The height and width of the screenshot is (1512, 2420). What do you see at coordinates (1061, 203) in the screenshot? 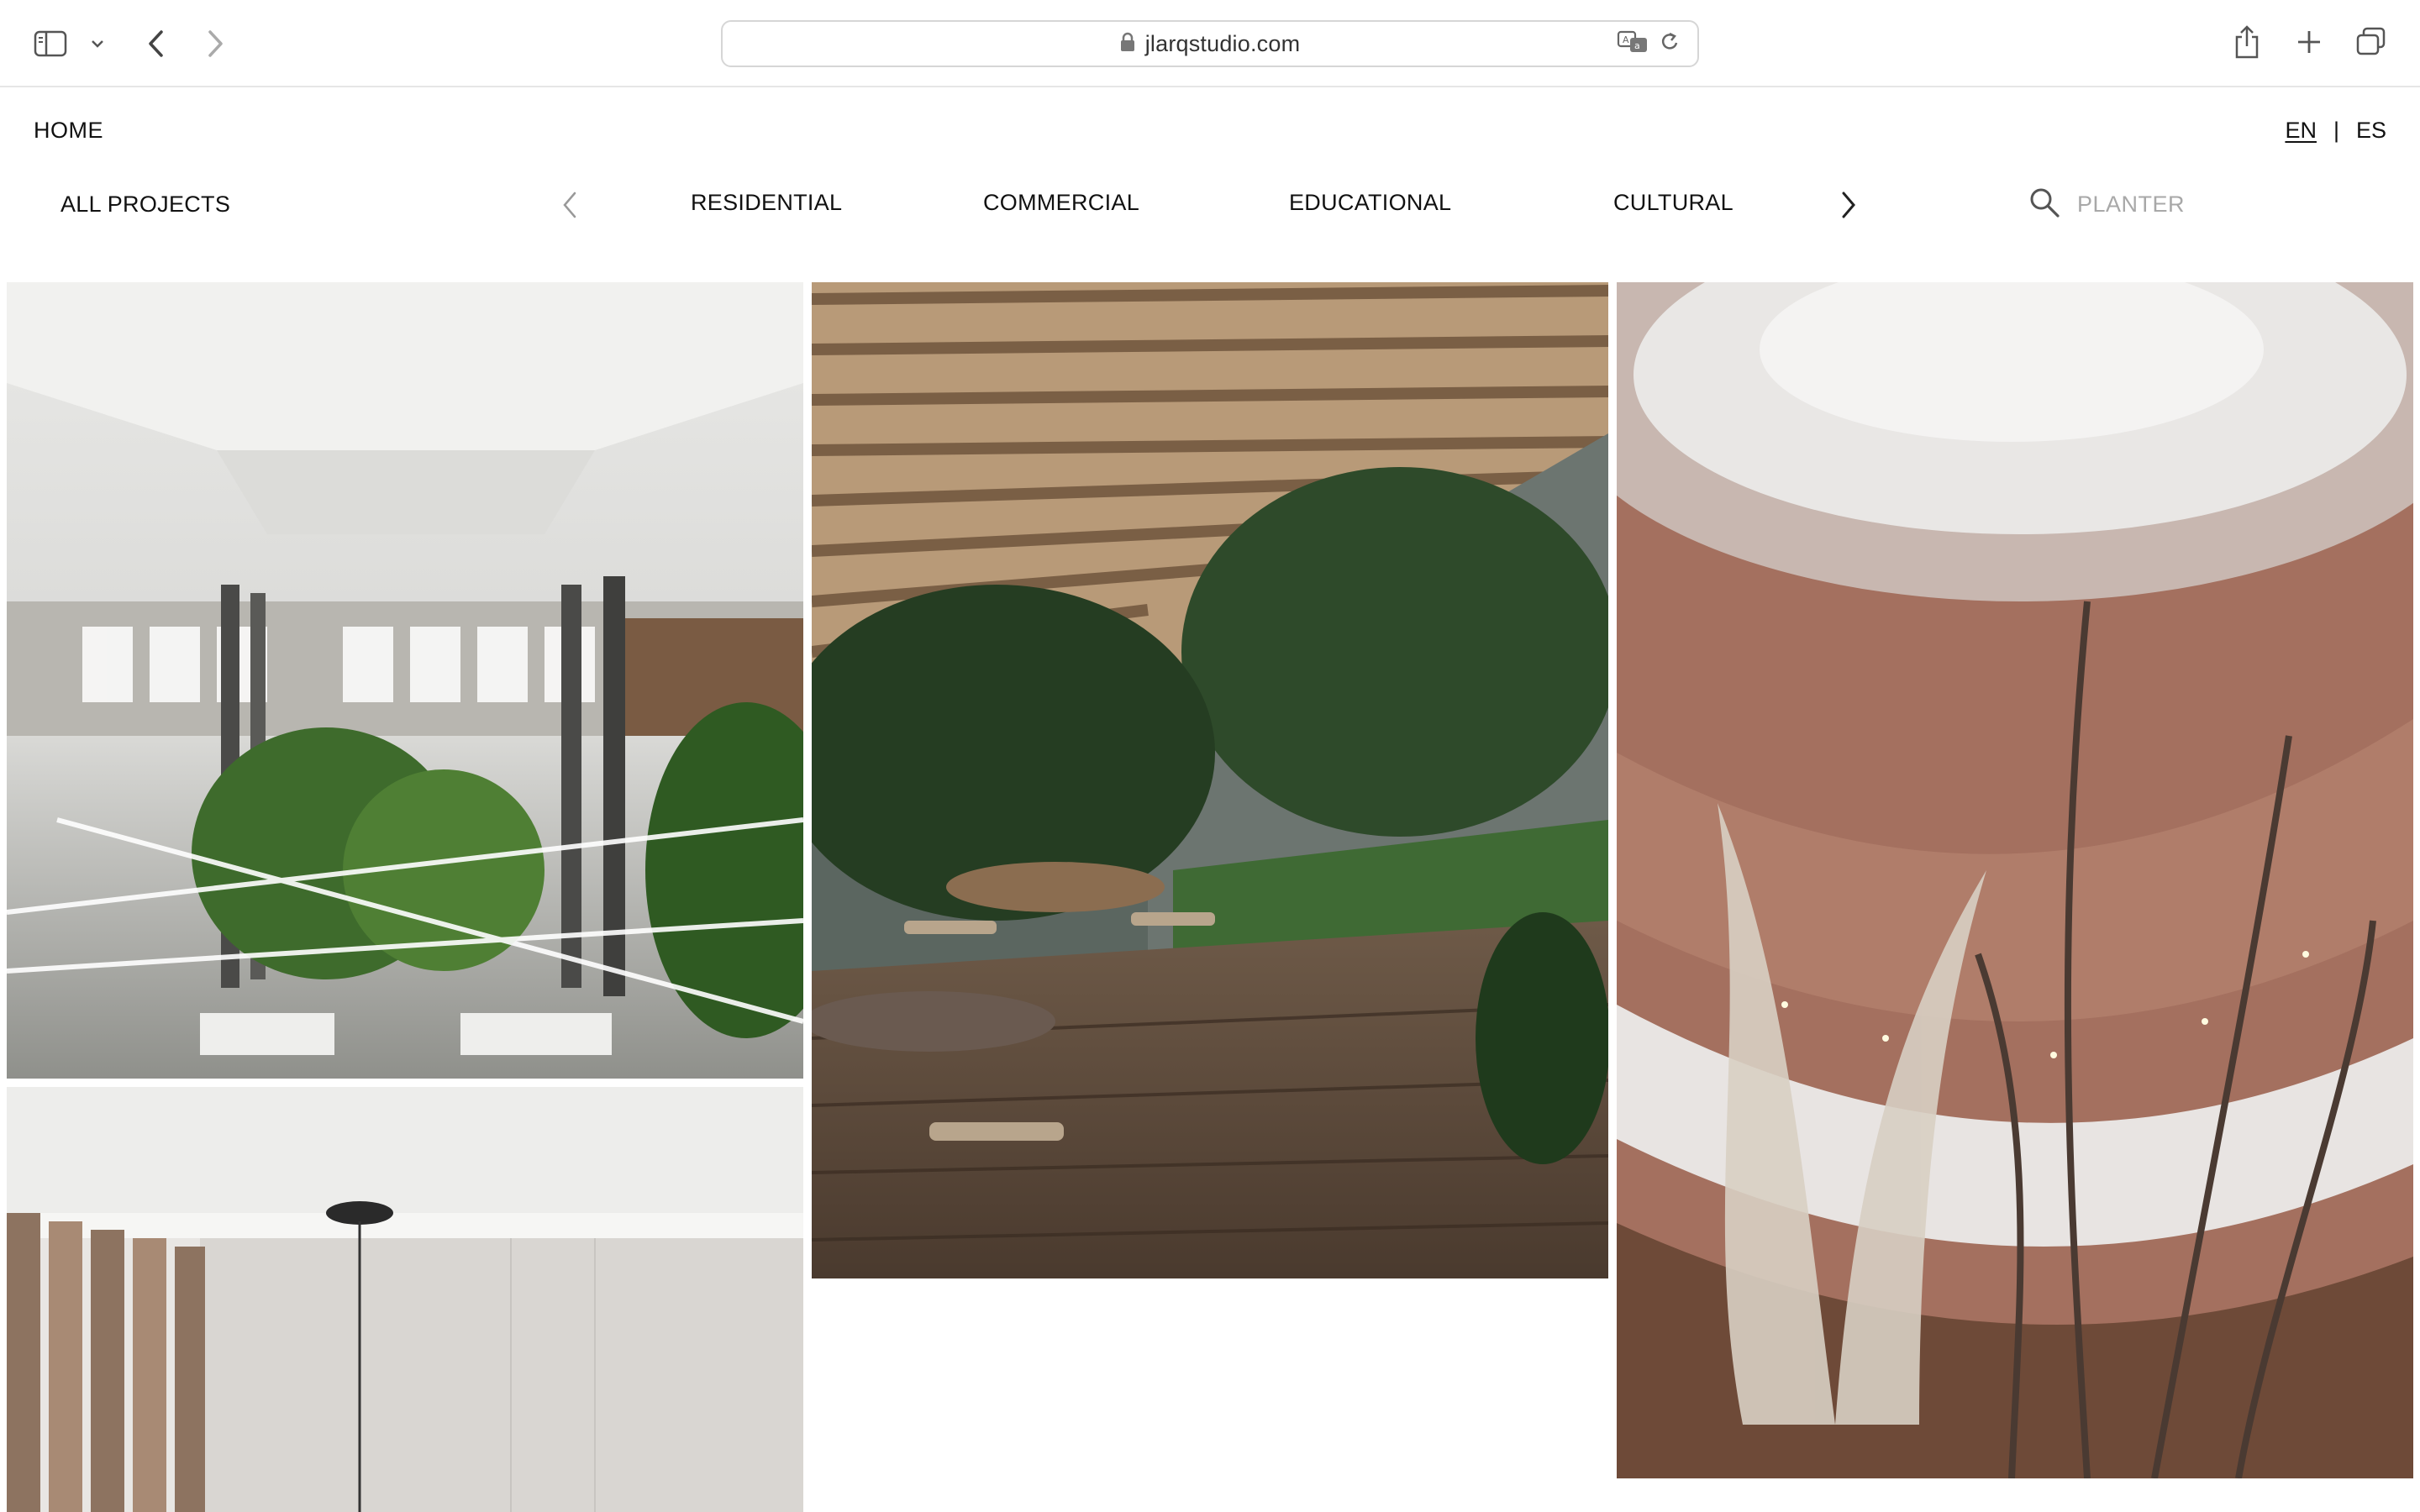
I see `category-commercial: COMMERCIAL` at bounding box center [1061, 203].